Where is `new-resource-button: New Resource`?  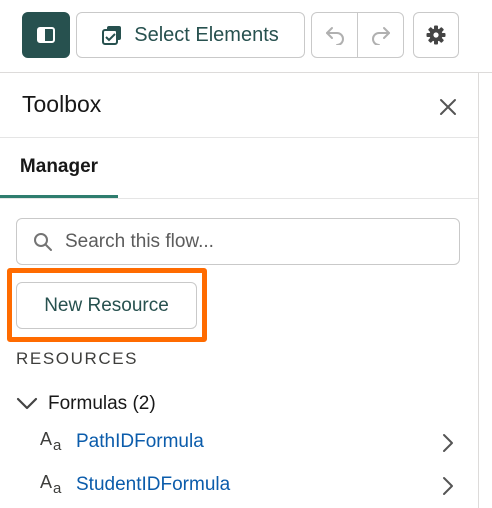 new-resource-button: New Resource is located at coordinates (106, 305).